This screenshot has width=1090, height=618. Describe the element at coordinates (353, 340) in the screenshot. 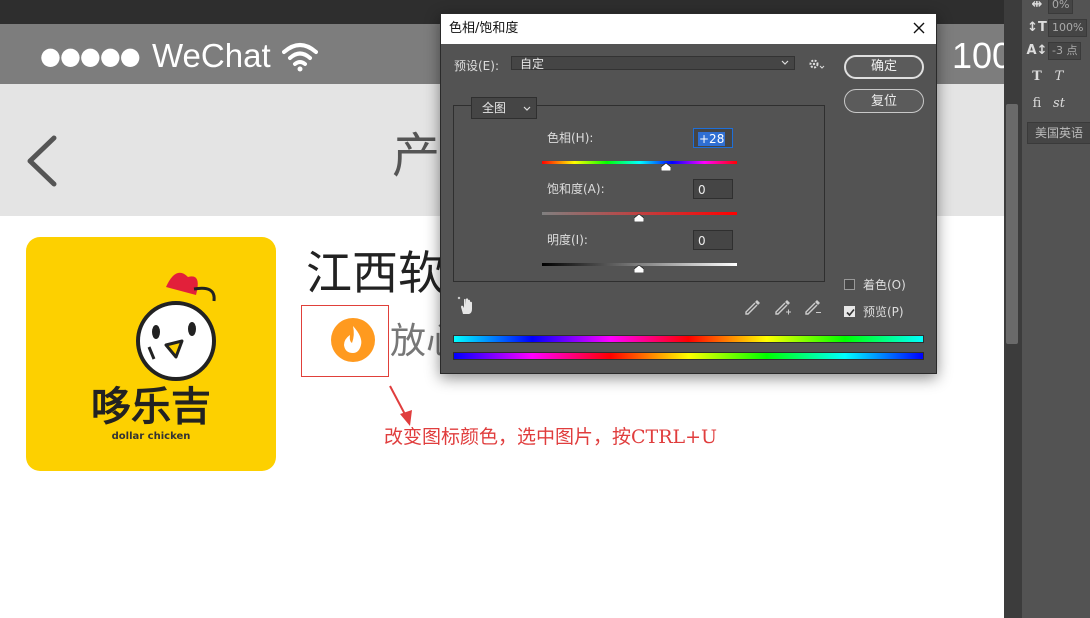

I see `flame-icon` at that location.